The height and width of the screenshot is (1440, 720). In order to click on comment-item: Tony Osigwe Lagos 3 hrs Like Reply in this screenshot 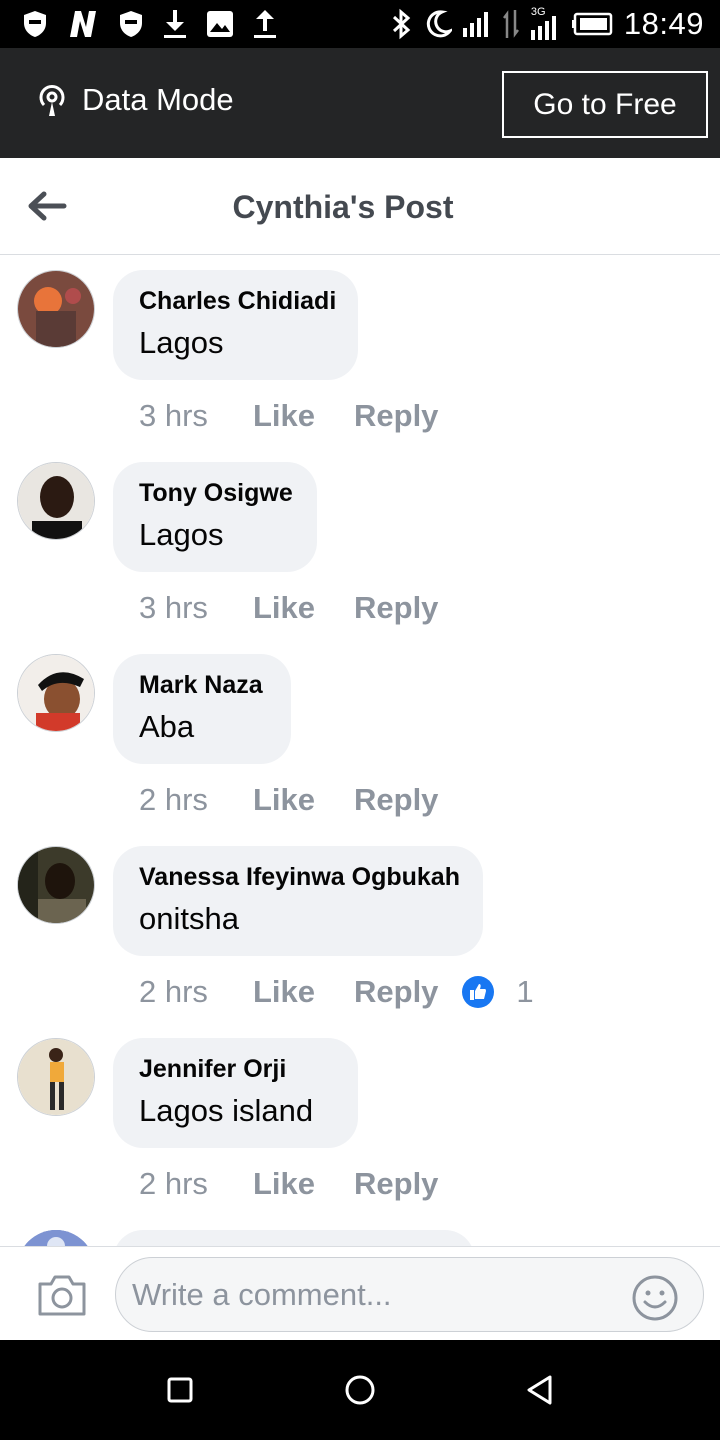, I will do `click(360, 543)`.